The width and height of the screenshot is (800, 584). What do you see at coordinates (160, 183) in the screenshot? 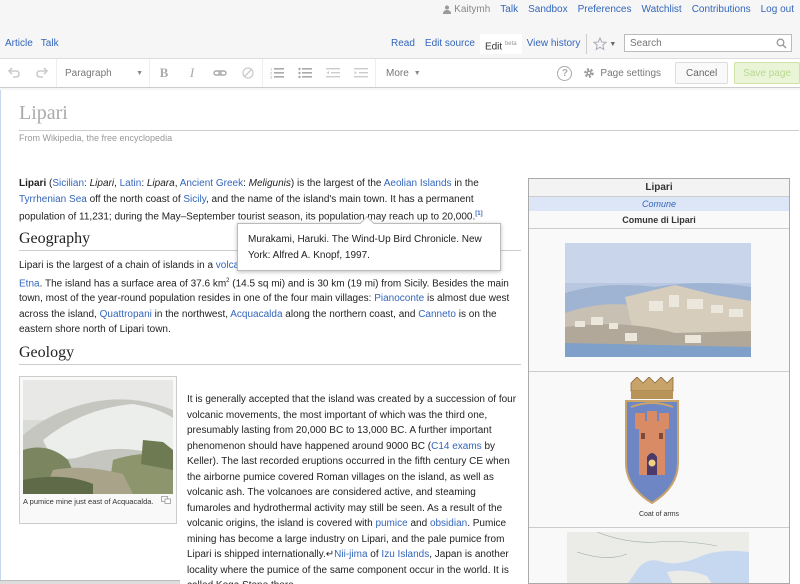
I see `text-run: Lipara` at bounding box center [160, 183].